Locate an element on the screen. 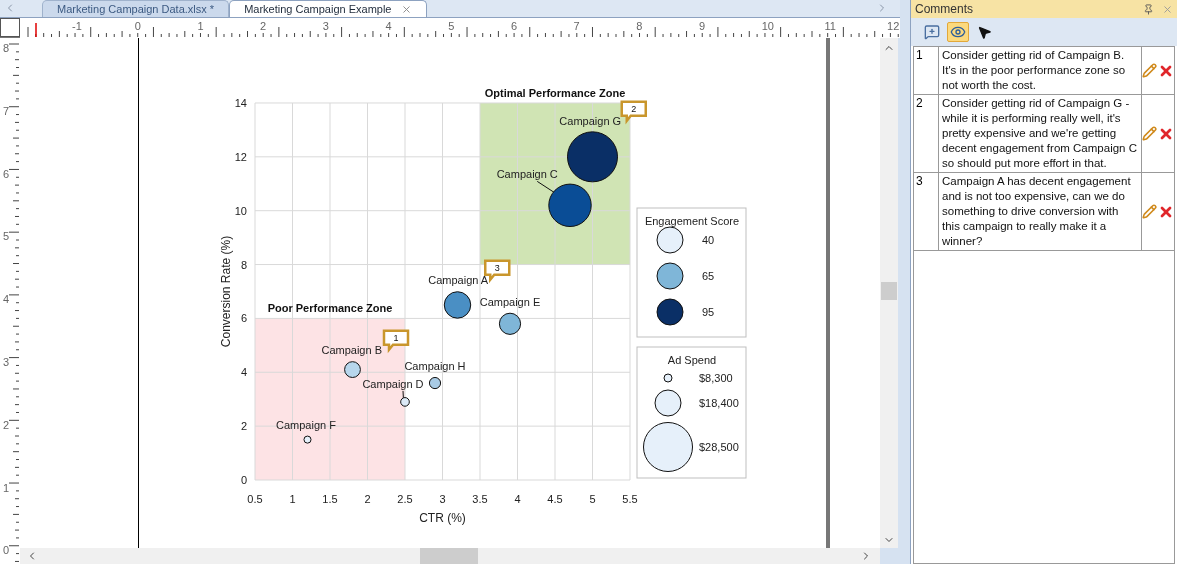 The width and height of the screenshot is (1177, 564). comment-number: 1 is located at coordinates (926, 70).